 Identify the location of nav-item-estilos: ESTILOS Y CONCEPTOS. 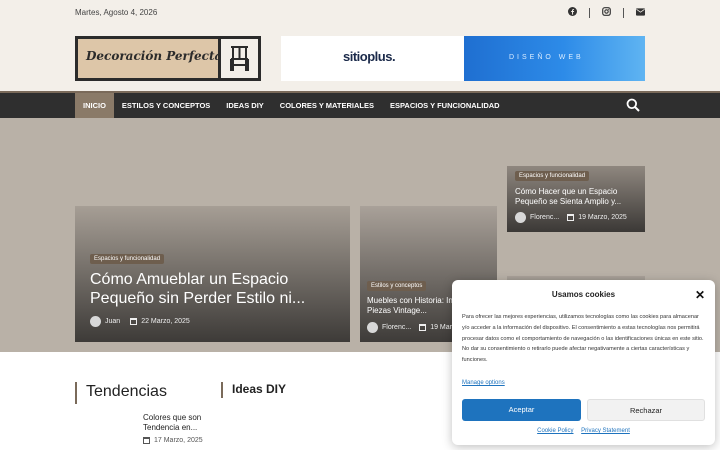
(166, 105).